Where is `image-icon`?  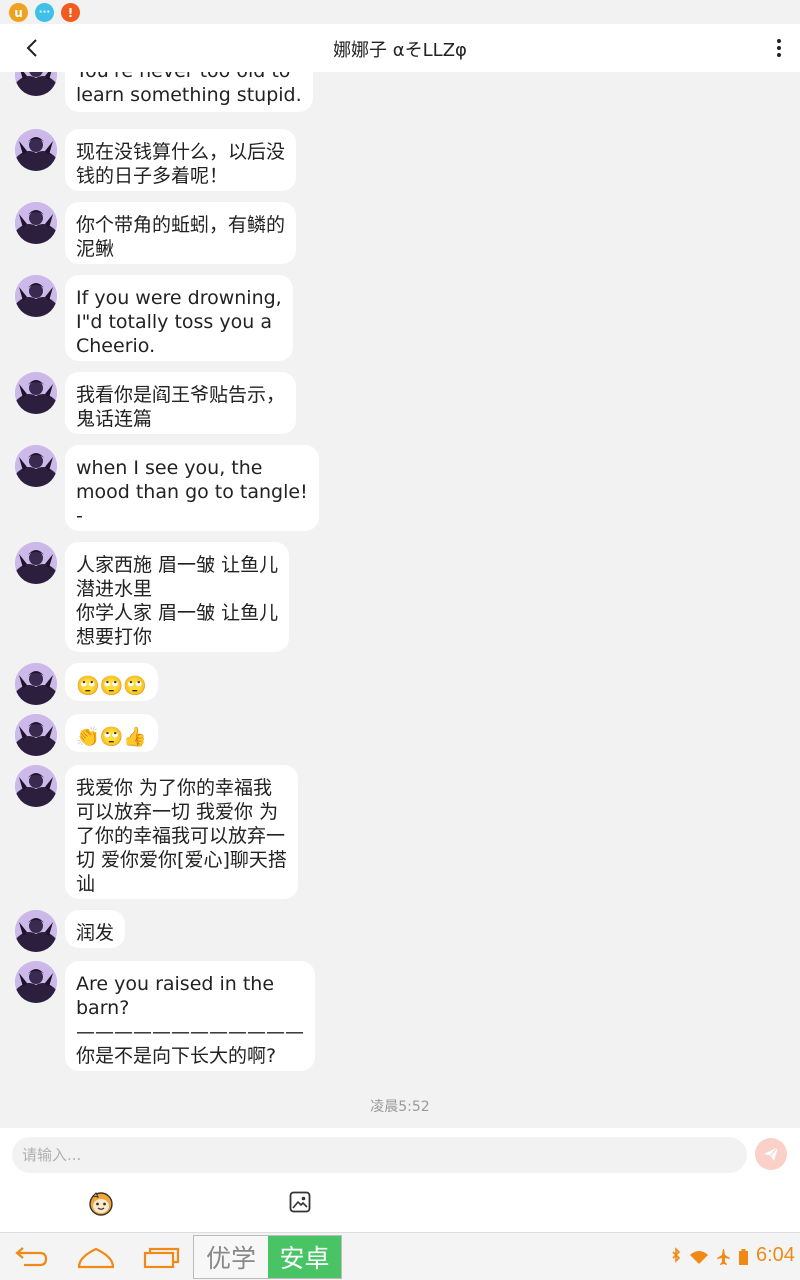 image-icon is located at coordinates (300, 1202).